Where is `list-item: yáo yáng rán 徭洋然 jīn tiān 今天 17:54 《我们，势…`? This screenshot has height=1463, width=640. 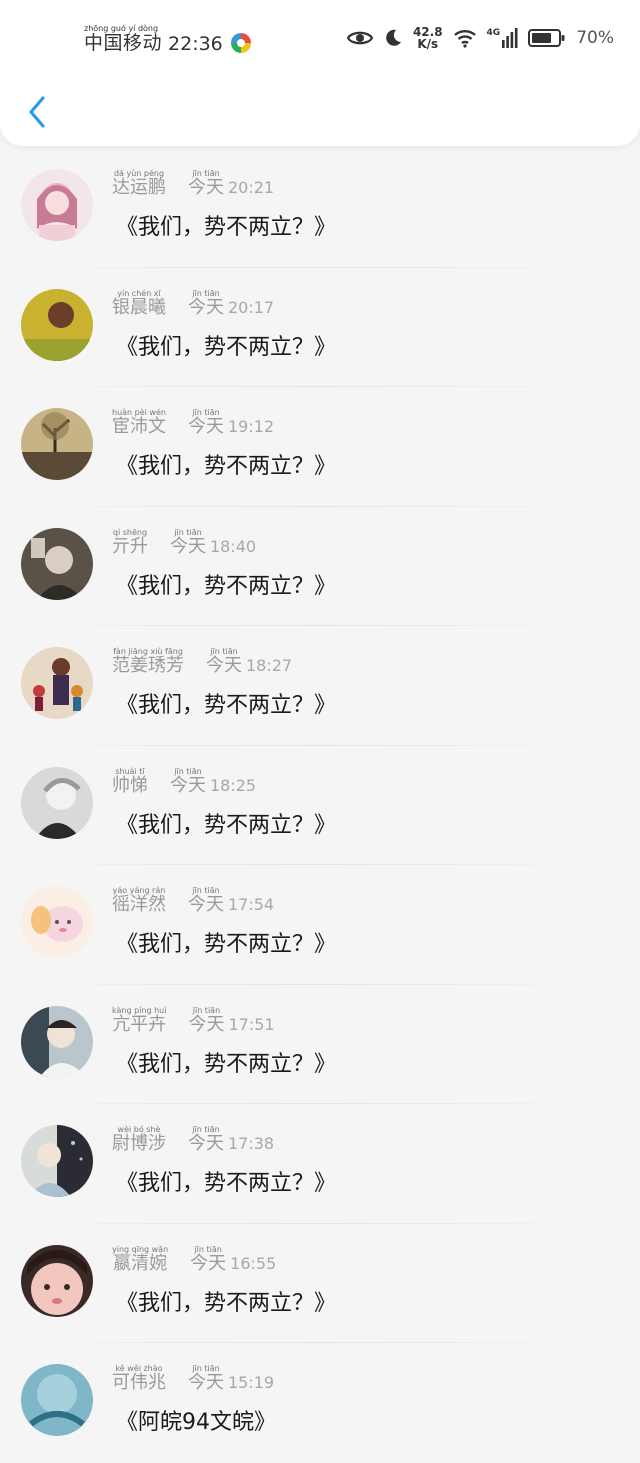 list-item: yáo yáng rán 徭洋然 jīn tiān 今天 17:54 《我们，势… is located at coordinates (320, 925).